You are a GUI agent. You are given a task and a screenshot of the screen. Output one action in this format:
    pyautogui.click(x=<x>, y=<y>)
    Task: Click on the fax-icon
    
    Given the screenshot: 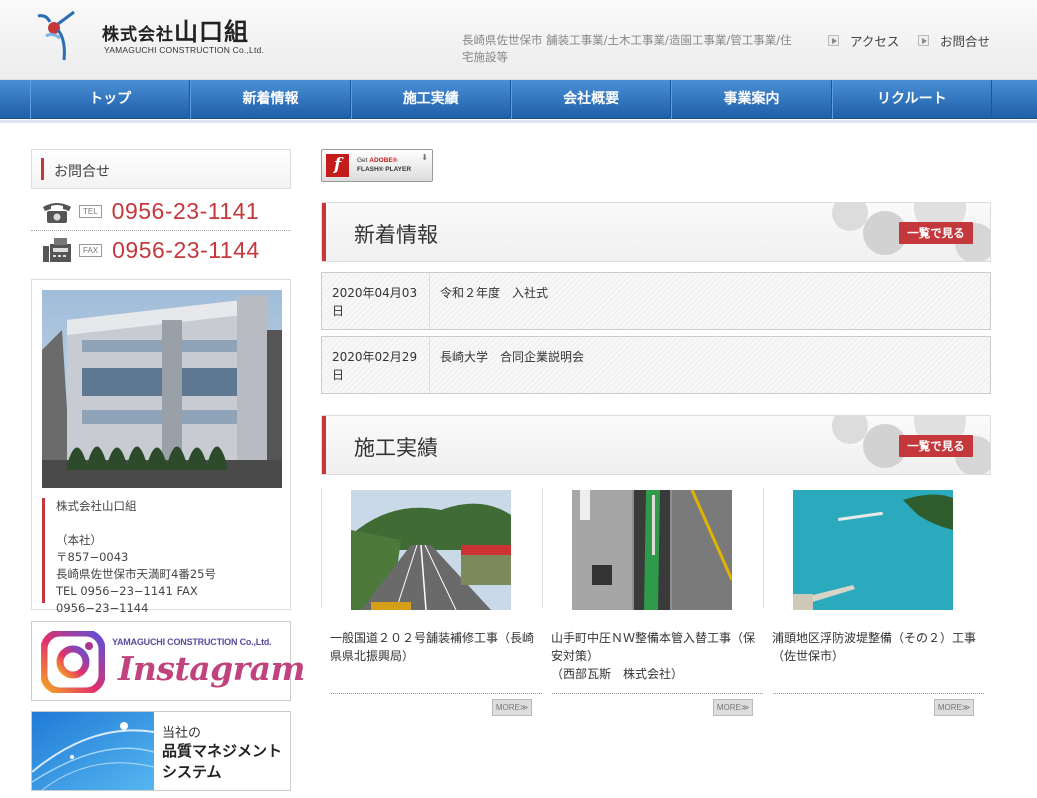 What is the action you would take?
    pyautogui.click(x=57, y=250)
    